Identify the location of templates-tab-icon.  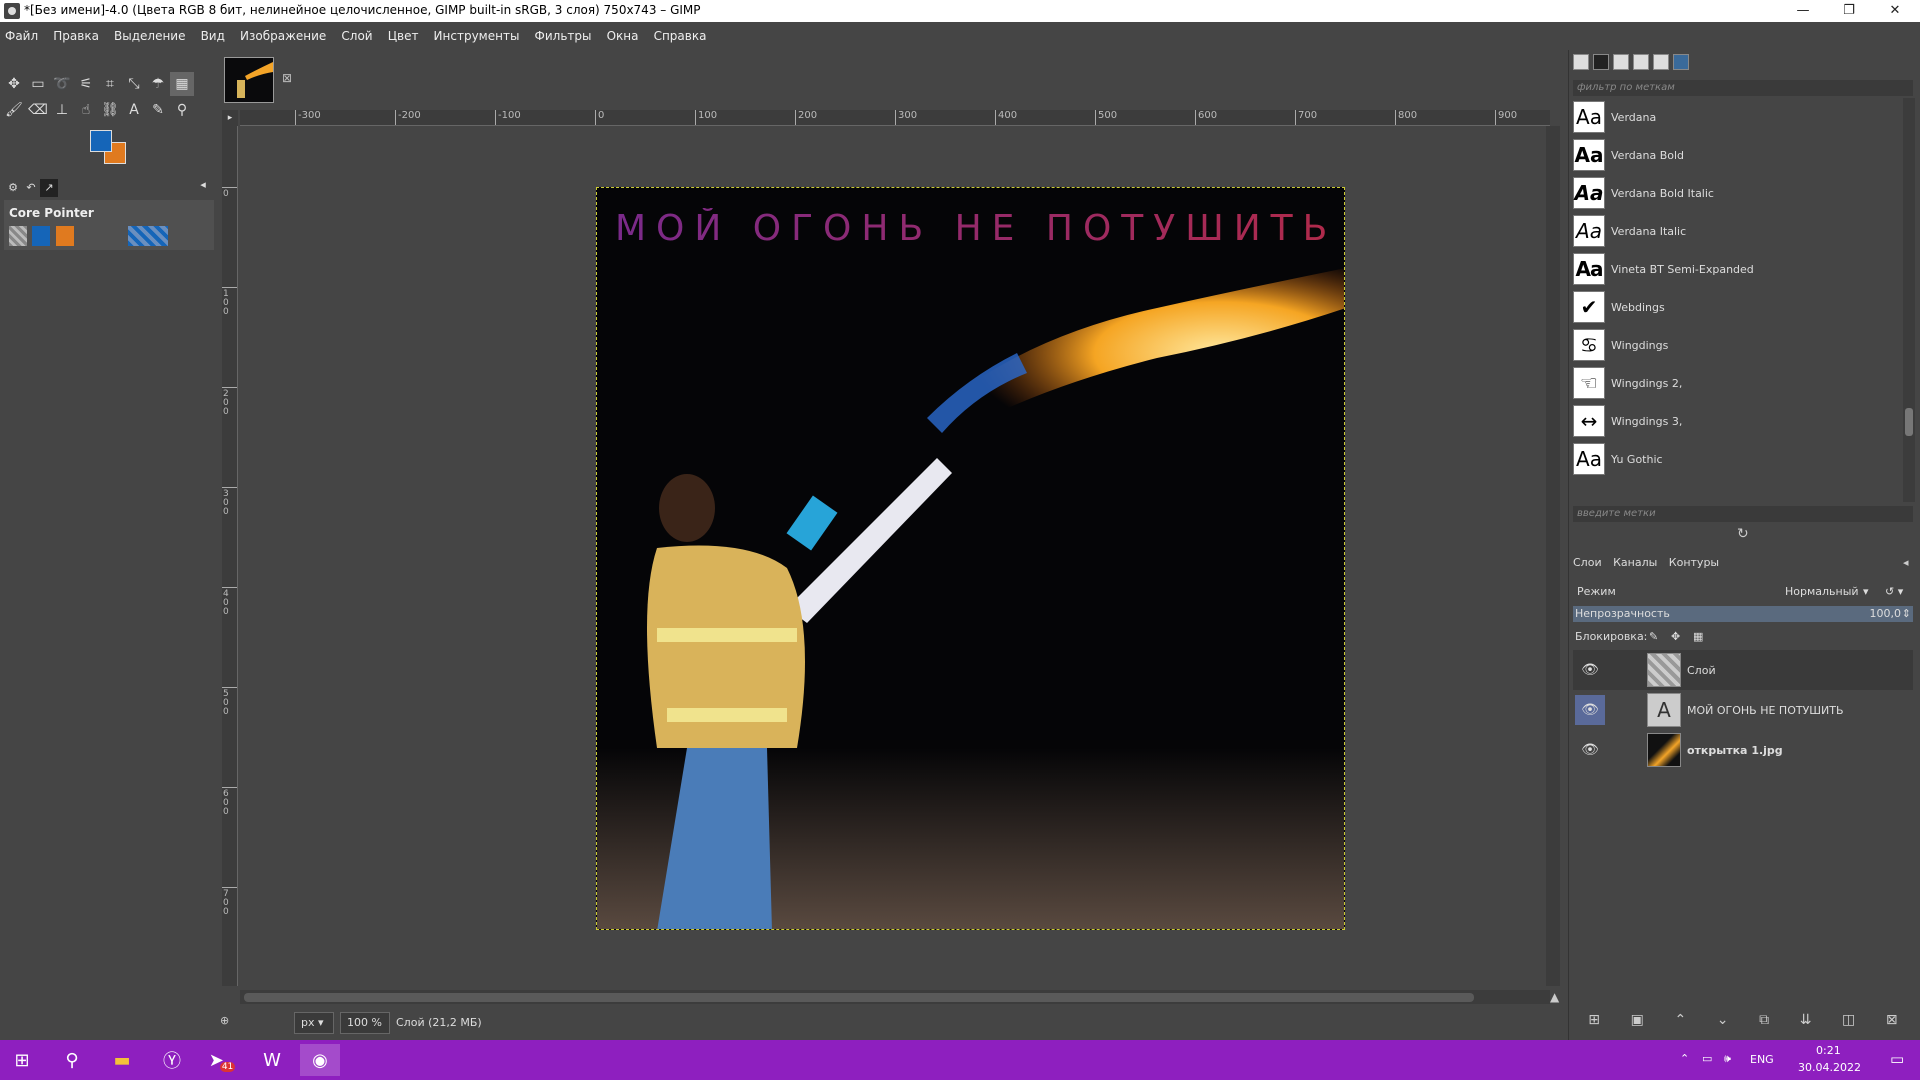
(1681, 62).